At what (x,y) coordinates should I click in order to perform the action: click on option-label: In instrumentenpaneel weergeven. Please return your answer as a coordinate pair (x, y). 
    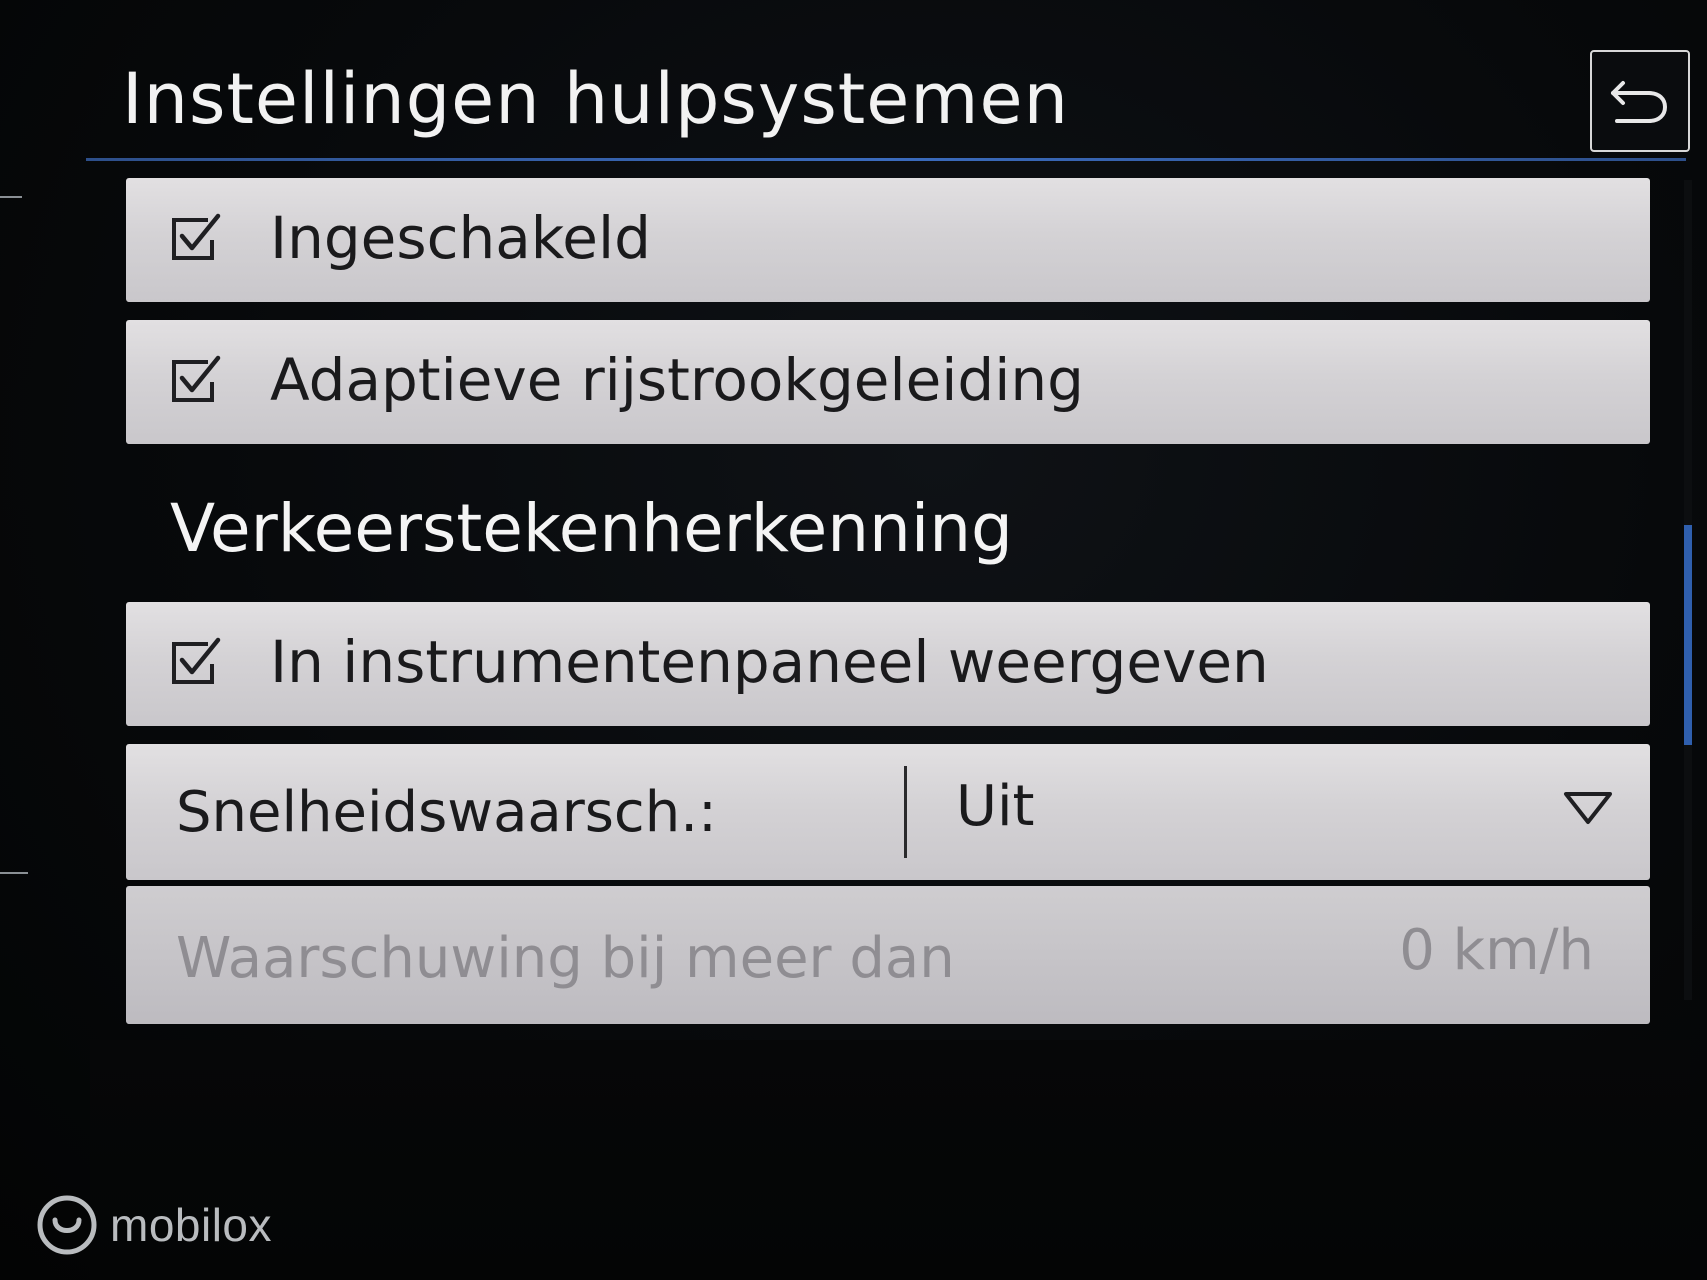
    Looking at the image, I should click on (769, 662).